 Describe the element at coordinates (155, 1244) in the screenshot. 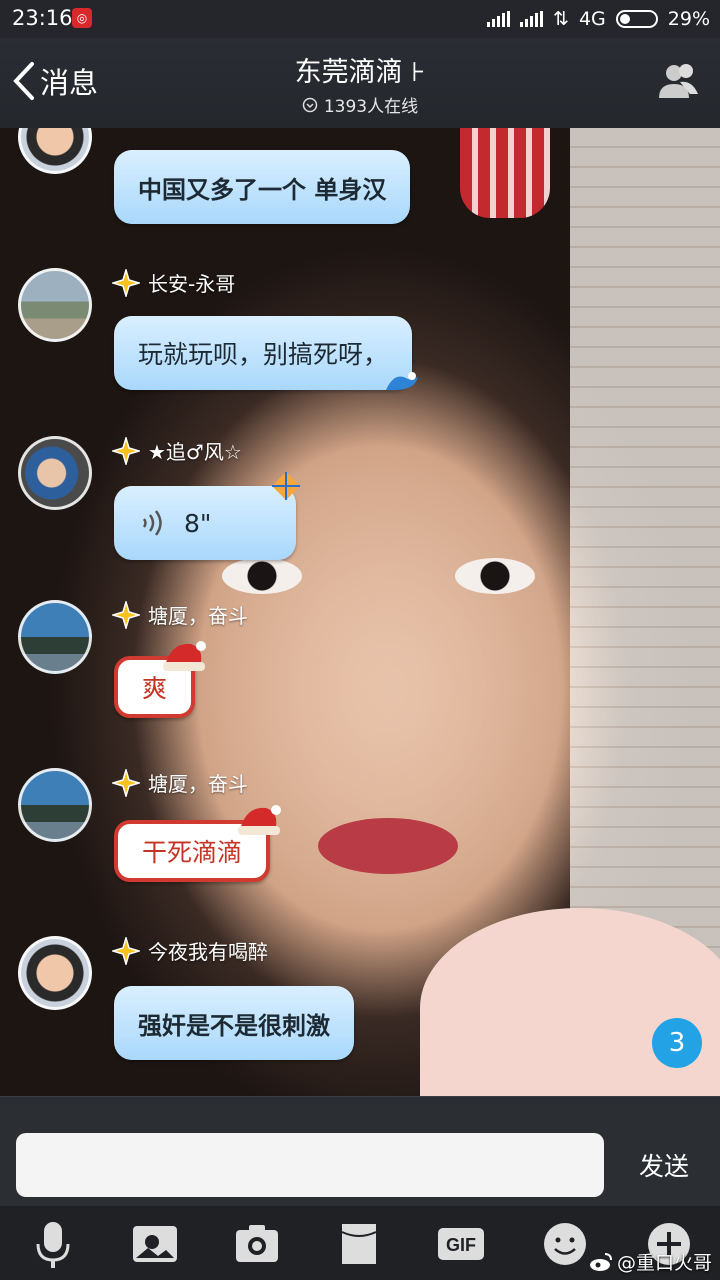

I see `photo-icon` at that location.